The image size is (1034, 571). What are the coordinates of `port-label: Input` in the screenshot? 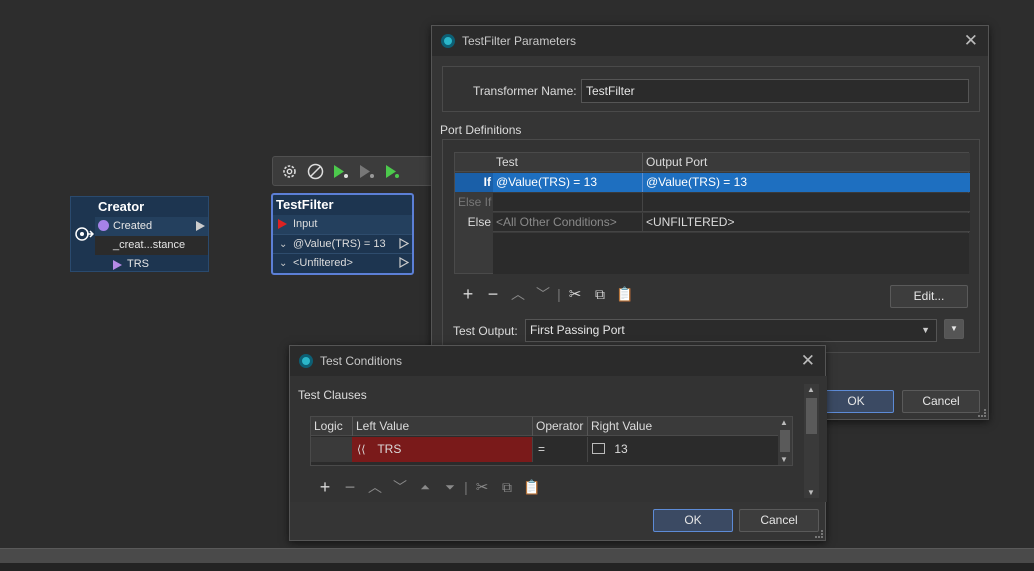 It's located at (305, 224).